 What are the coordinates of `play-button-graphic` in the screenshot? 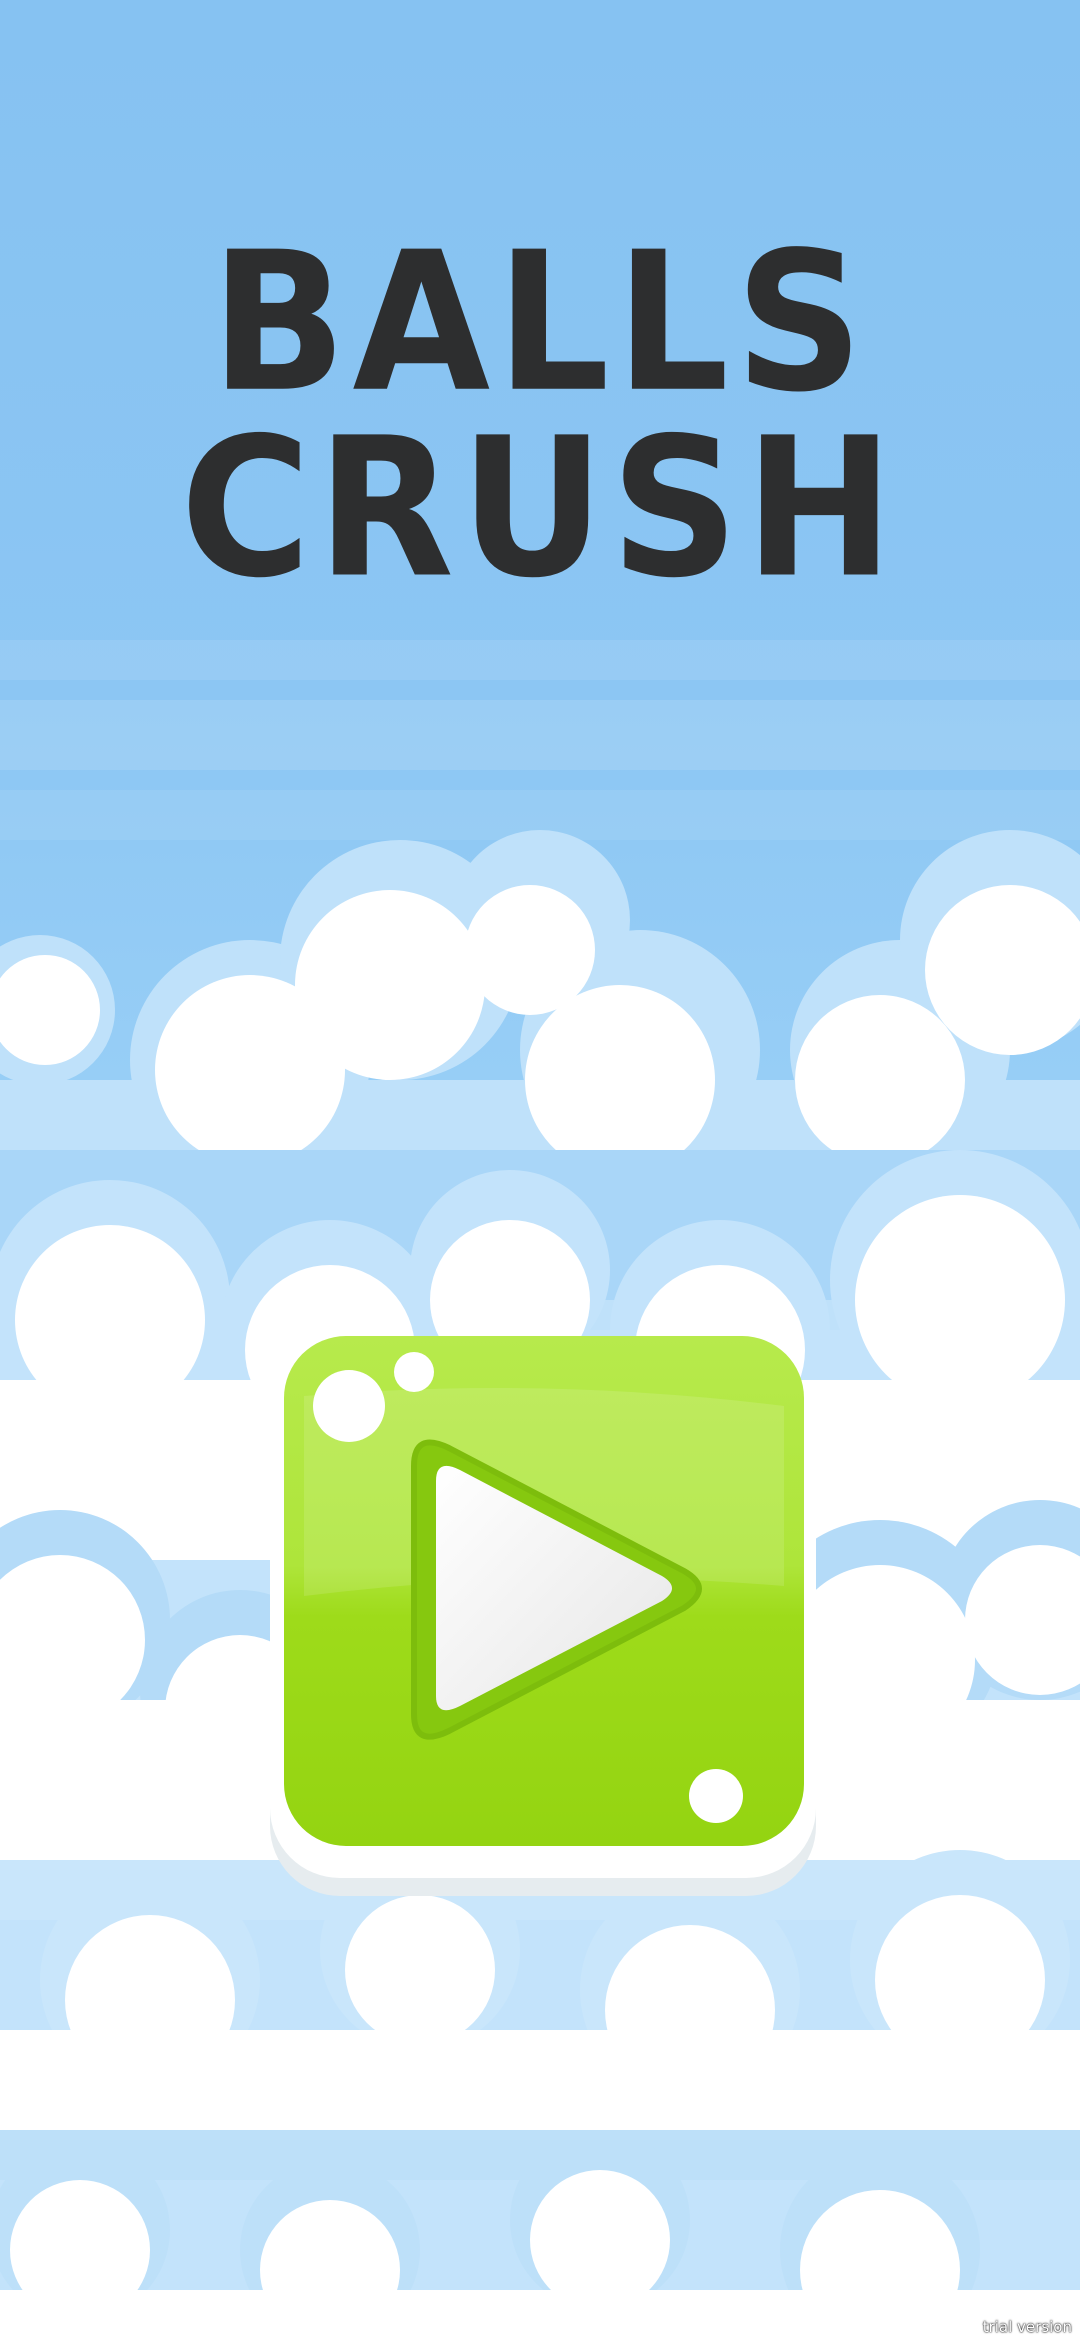 It's located at (543, 1616).